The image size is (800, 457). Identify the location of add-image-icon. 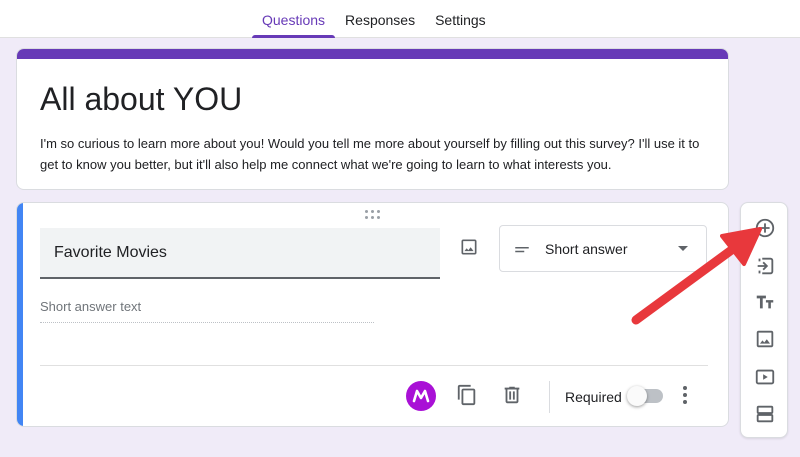
(765, 339).